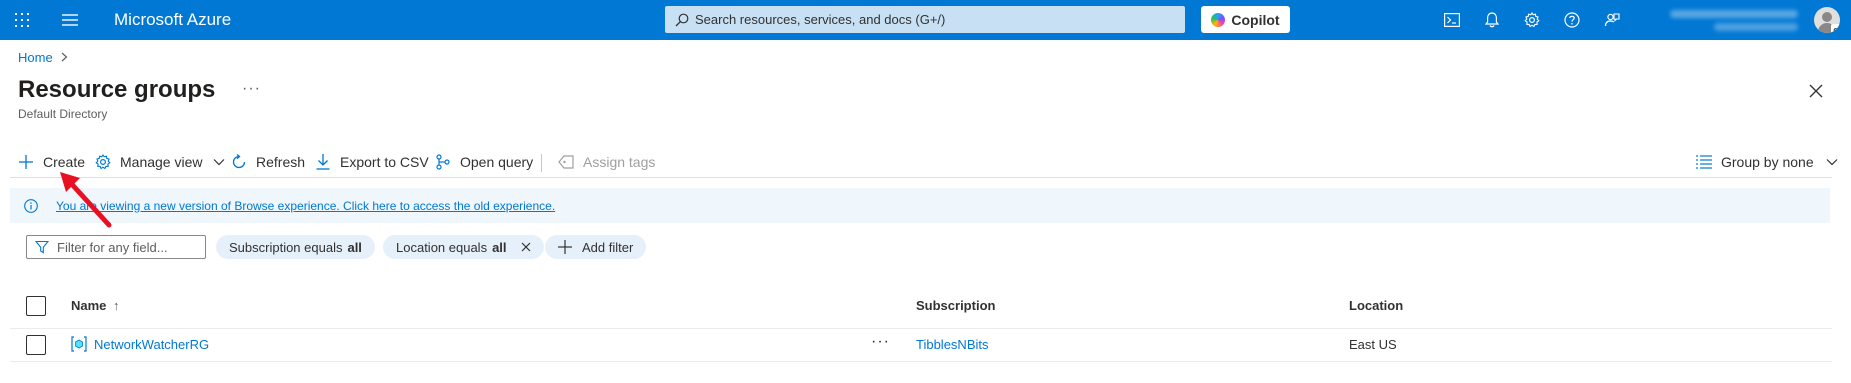 The width and height of the screenshot is (1851, 383). What do you see at coordinates (1452, 20) in the screenshot?
I see `cloud-shell-icon` at bounding box center [1452, 20].